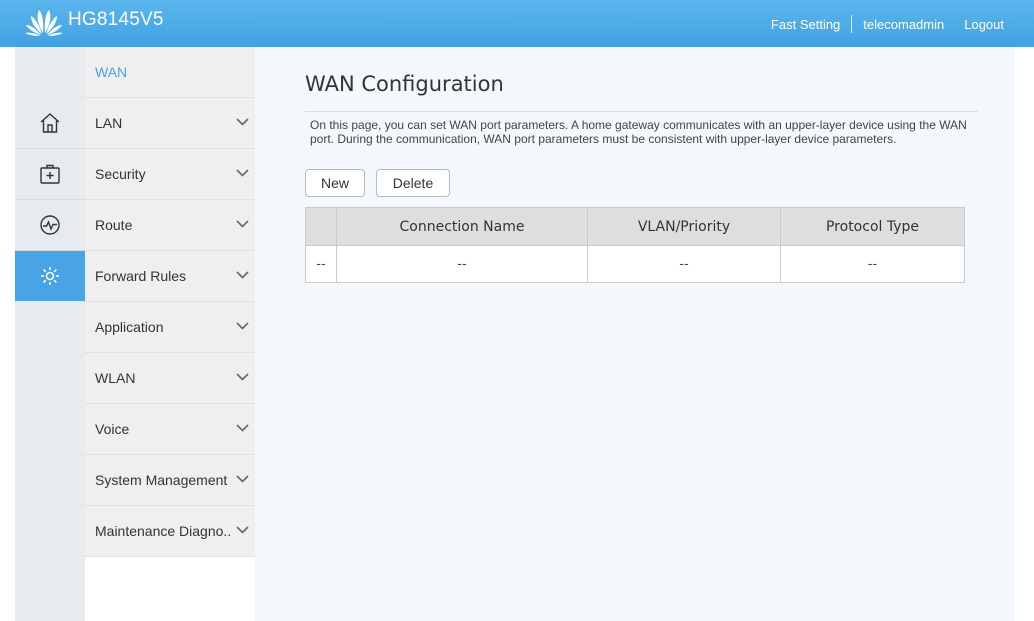 The image size is (1034, 621). I want to click on sidebar-item-maintenance: Maintenance Diagno.., so click(170, 531).